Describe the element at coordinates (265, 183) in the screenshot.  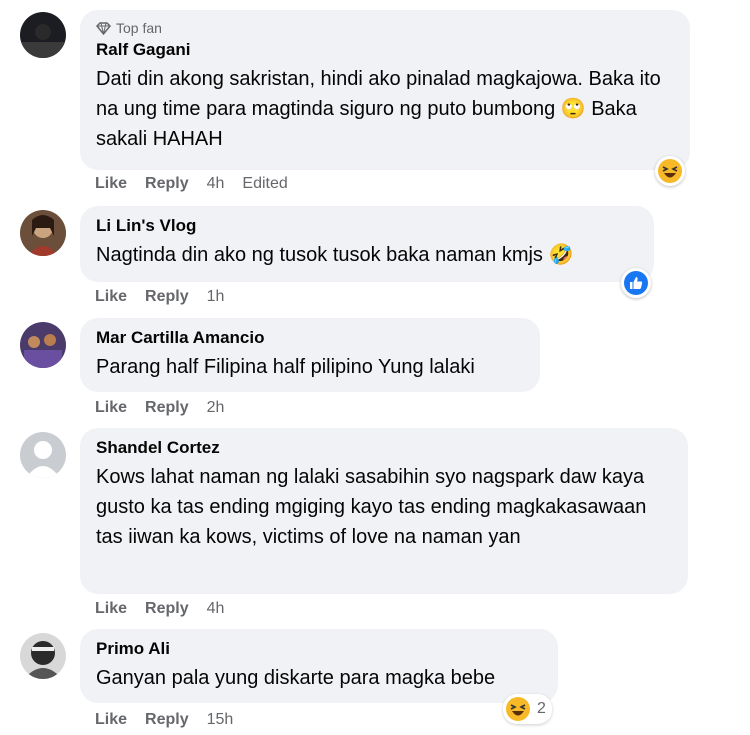
I see `edited-label: Edited` at that location.